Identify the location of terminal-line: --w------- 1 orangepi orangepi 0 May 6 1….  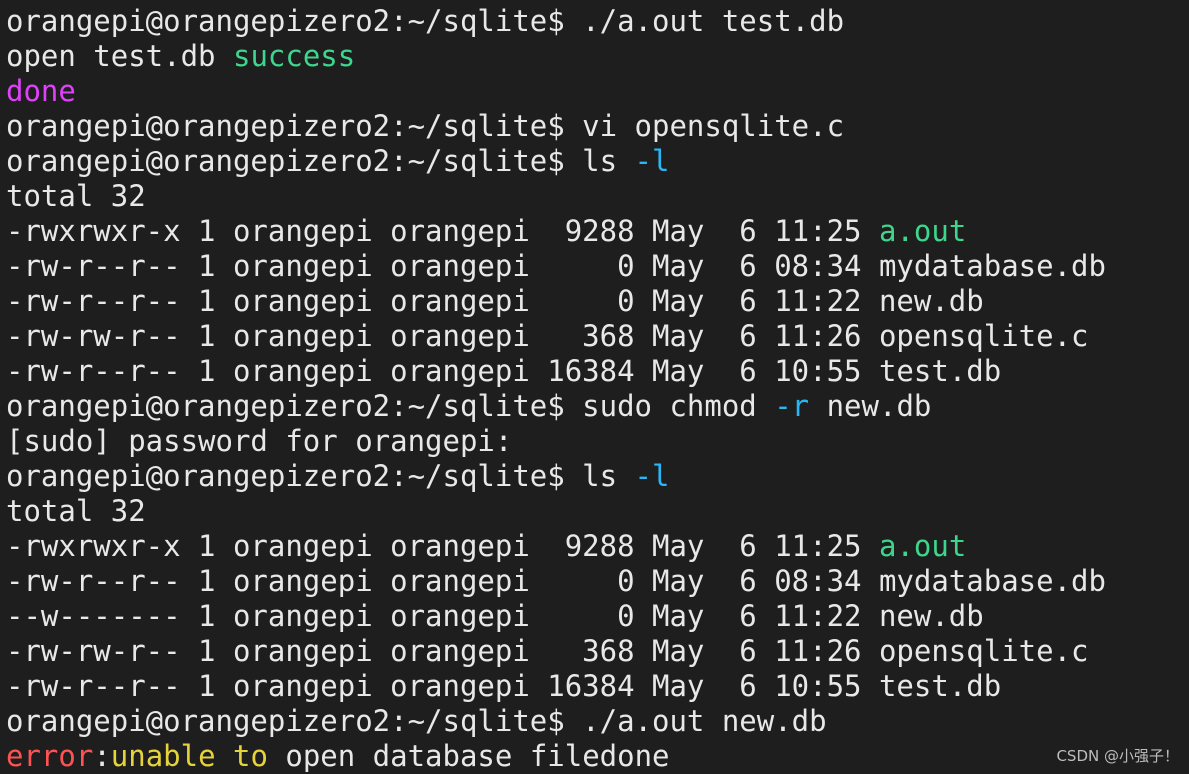
(556, 616).